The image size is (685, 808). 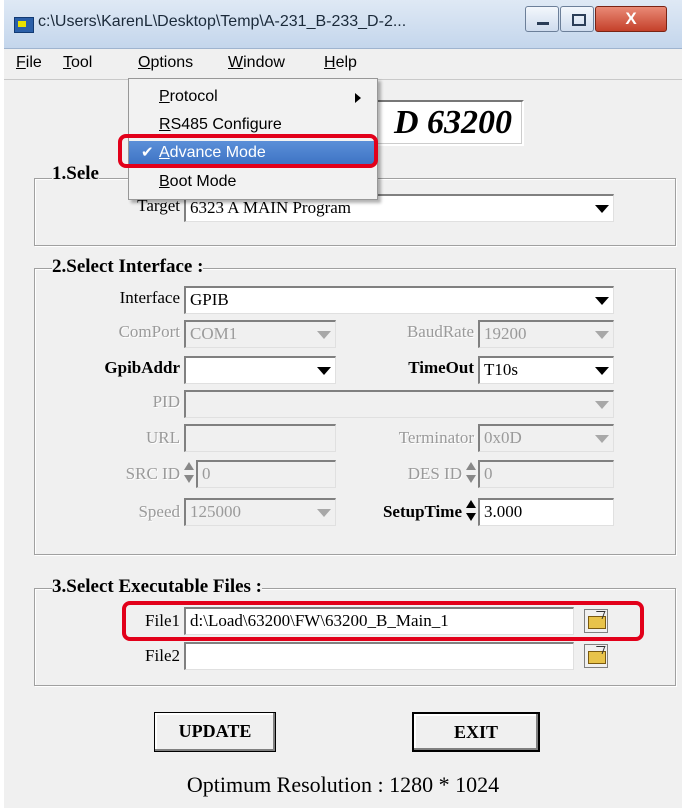 I want to click on url-field, so click(x=260, y=438).